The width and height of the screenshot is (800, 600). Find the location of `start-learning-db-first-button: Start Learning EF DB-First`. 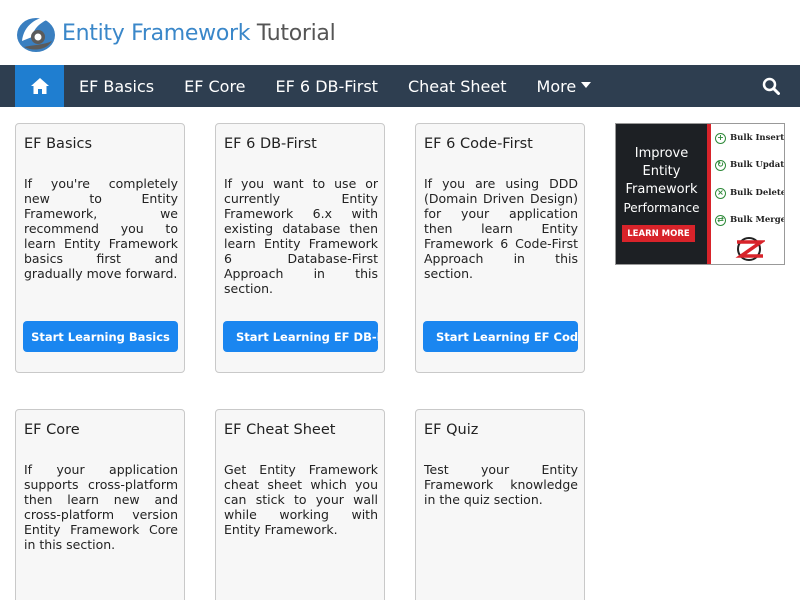

start-learning-db-first-button: Start Learning EF DB-First is located at coordinates (300, 336).